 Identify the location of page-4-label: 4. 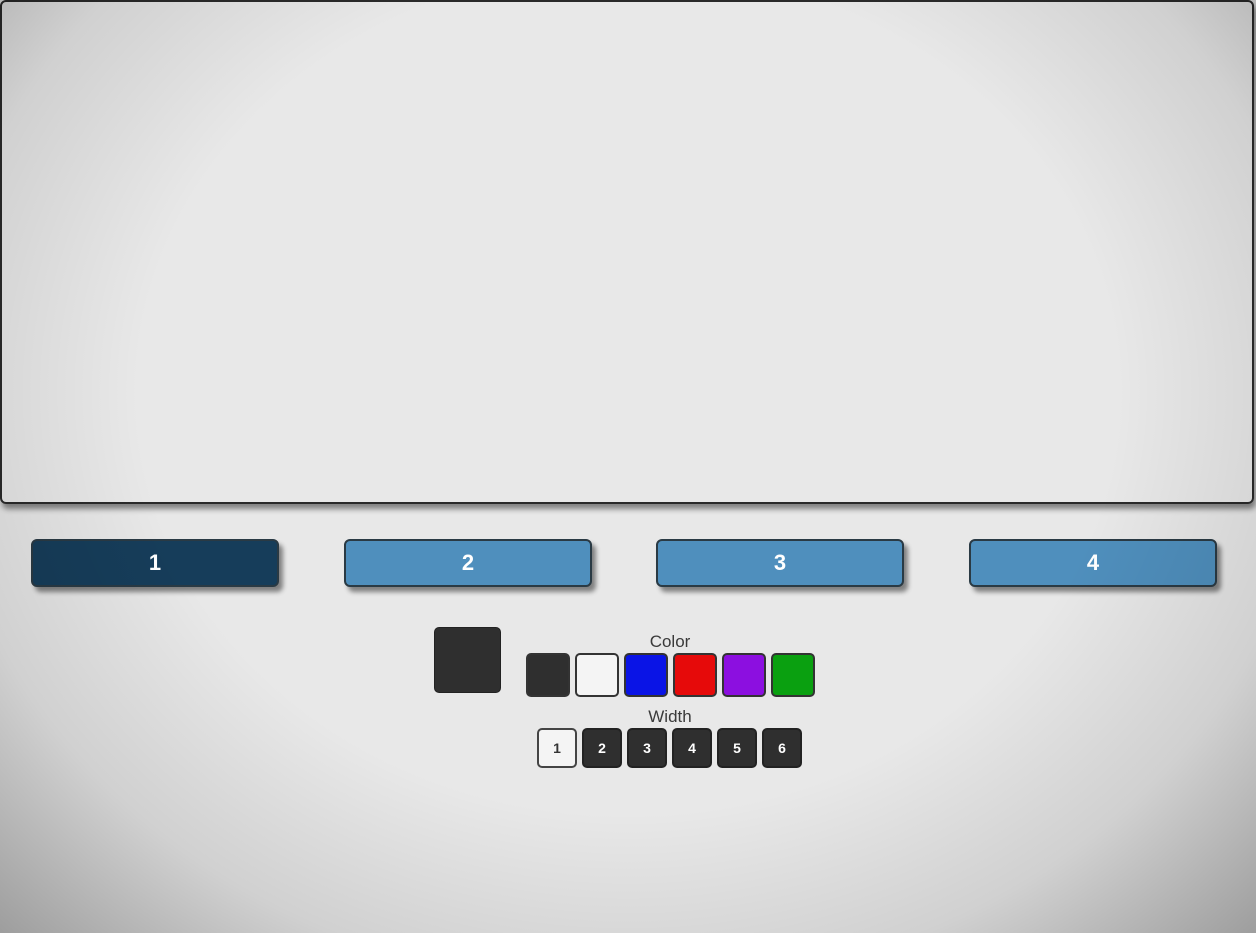
(1093, 562).